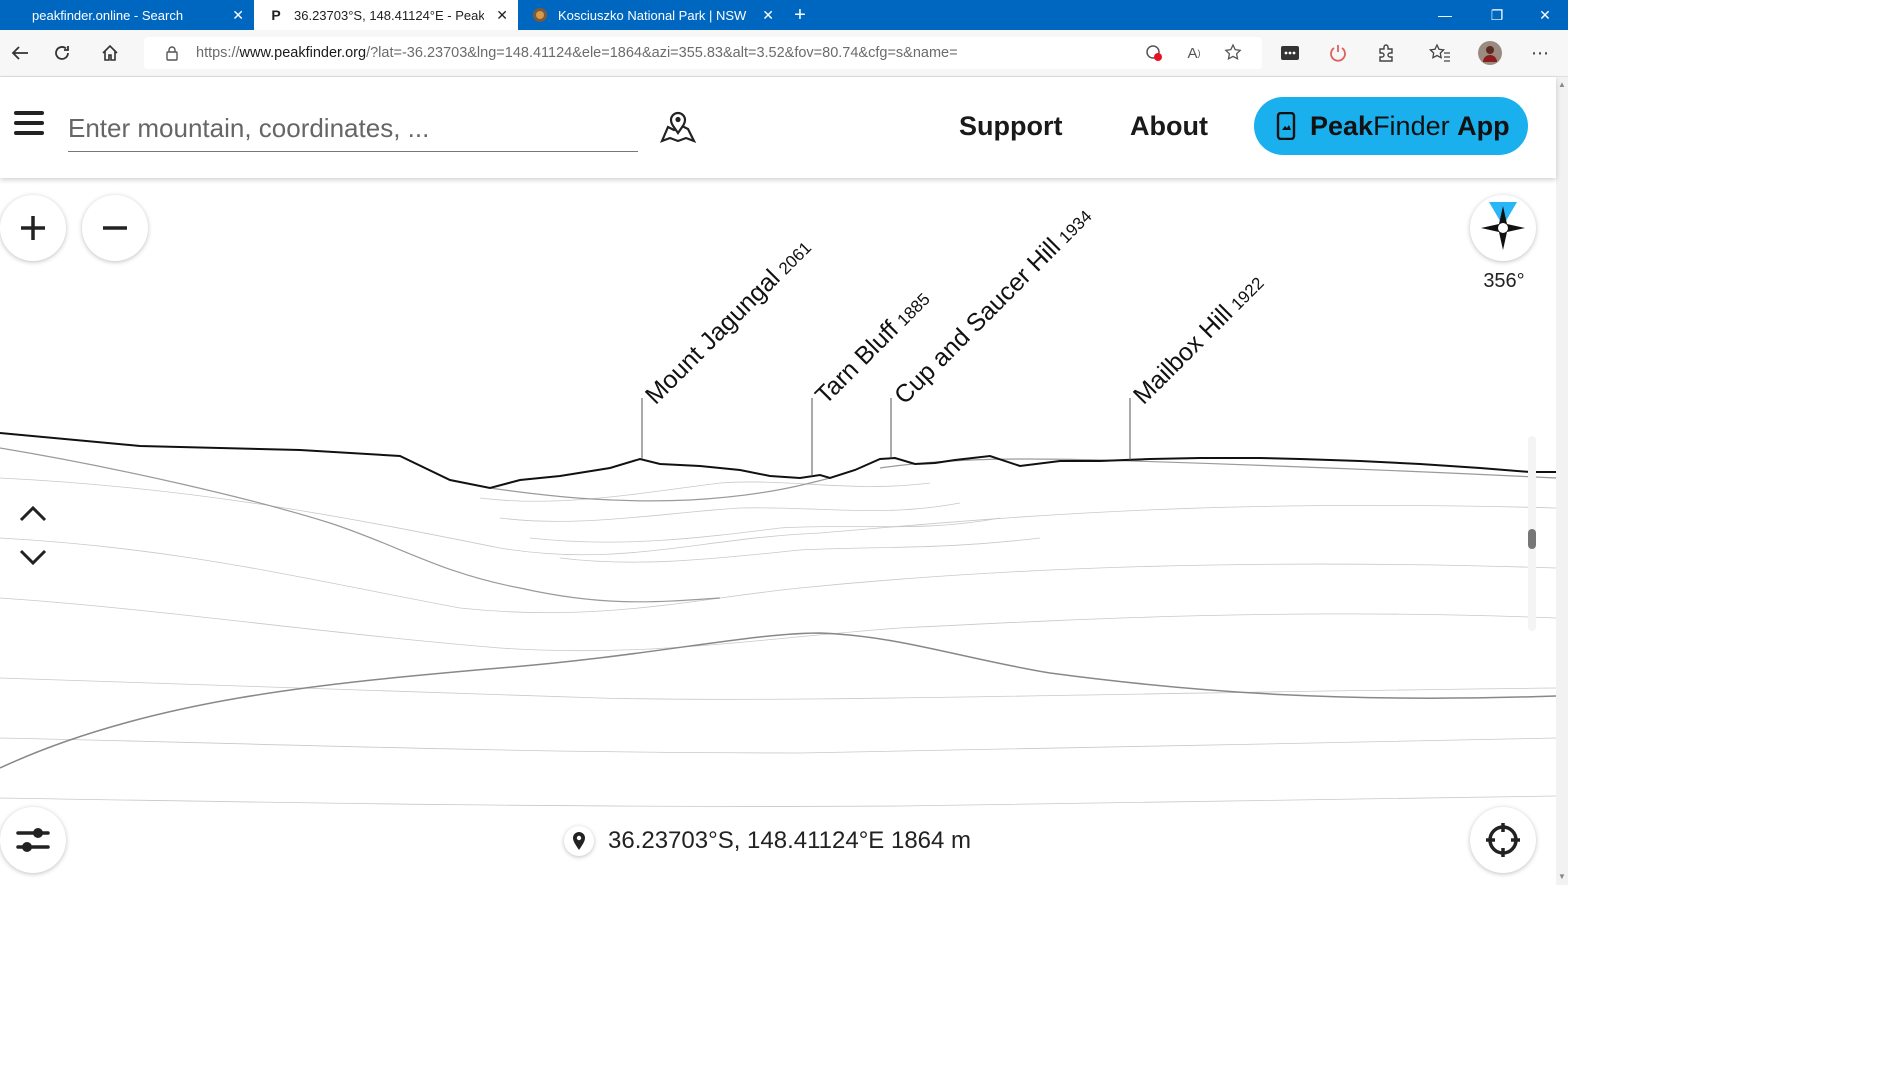 Image resolution: width=1895 pixels, height=1070 pixels. I want to click on refresh-icon, so click(62, 53).